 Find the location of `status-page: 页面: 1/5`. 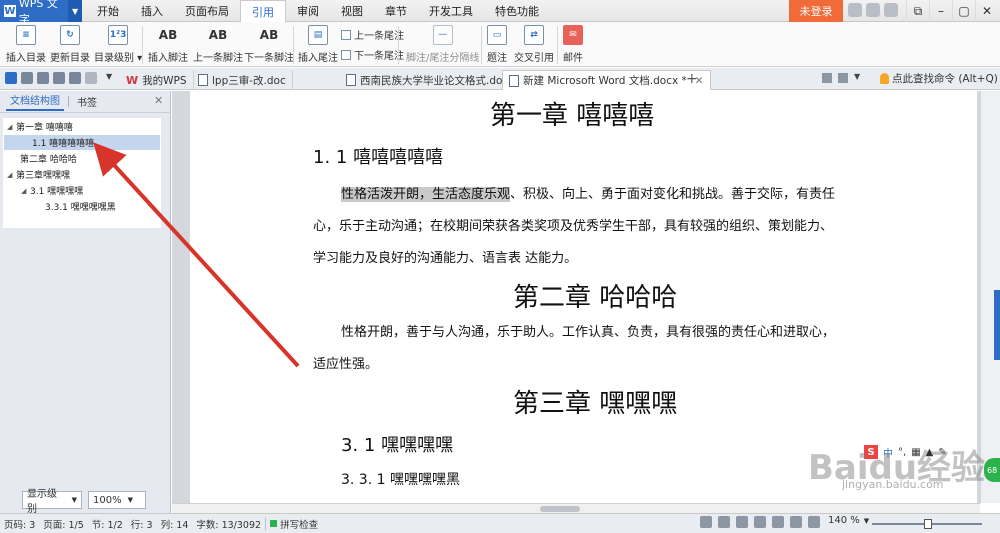

status-page: 页面: 1/5 is located at coordinates (63, 524).